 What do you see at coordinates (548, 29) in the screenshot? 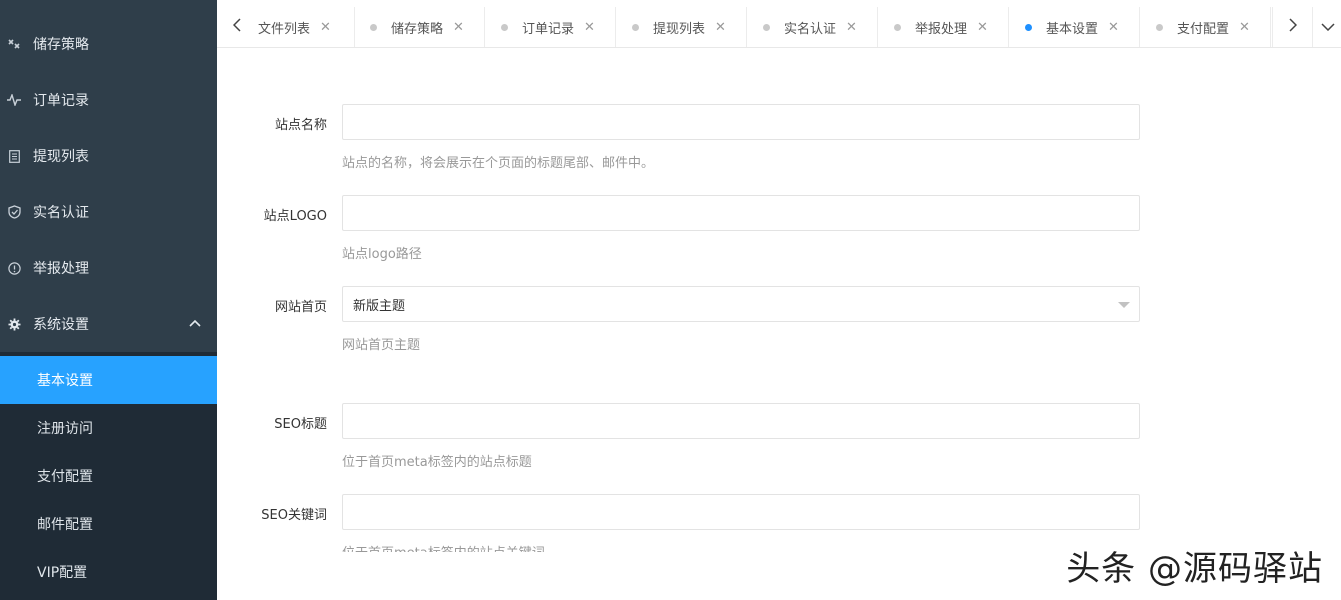
I see `tab-label: 订单记录` at bounding box center [548, 29].